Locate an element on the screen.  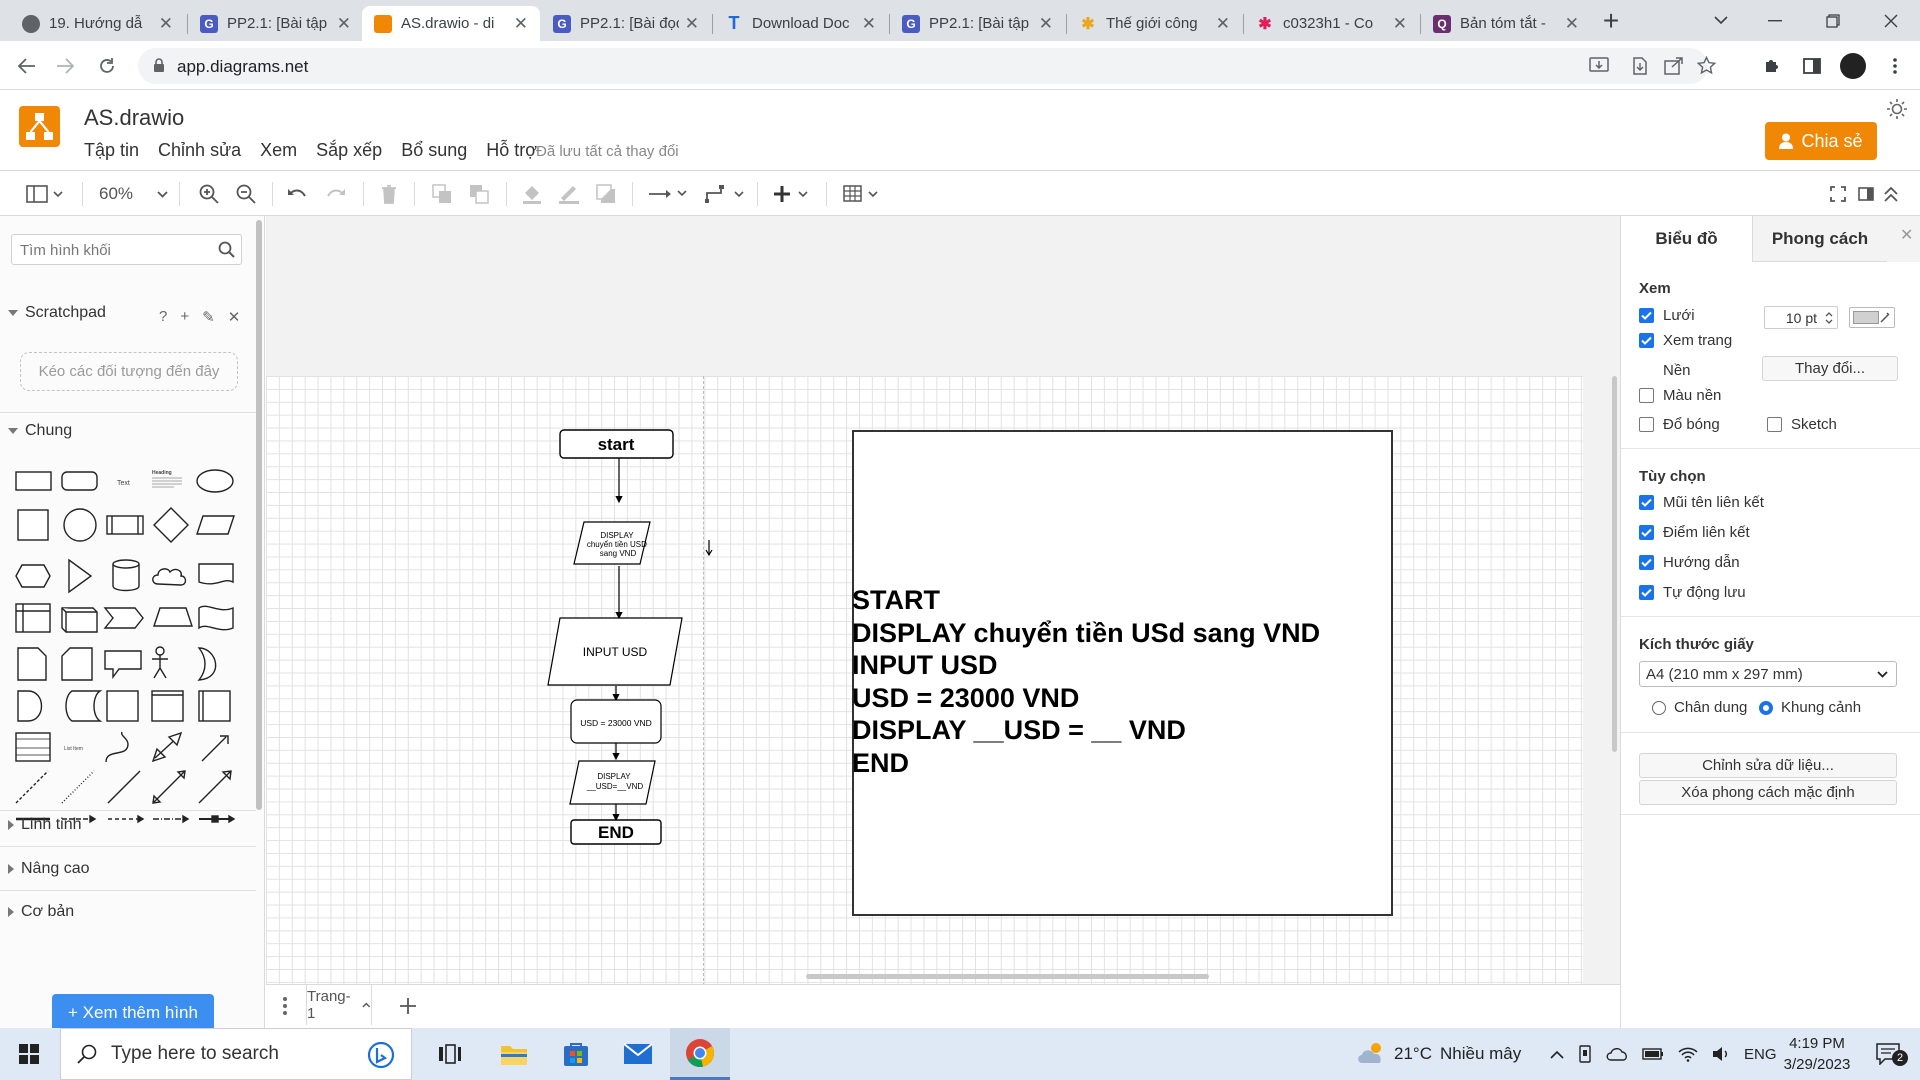
tab-search-chevron-icon is located at coordinates (1721, 20).